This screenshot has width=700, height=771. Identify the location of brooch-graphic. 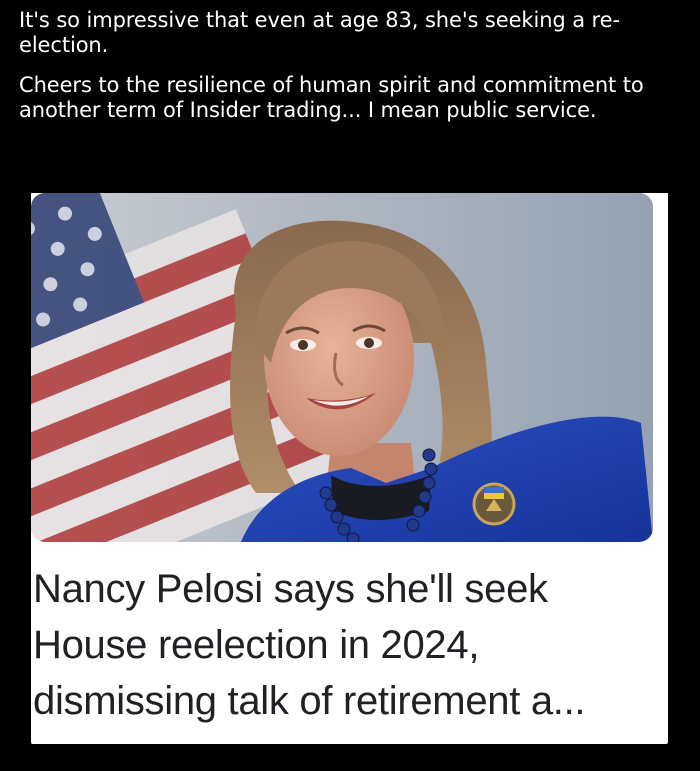
(494, 504).